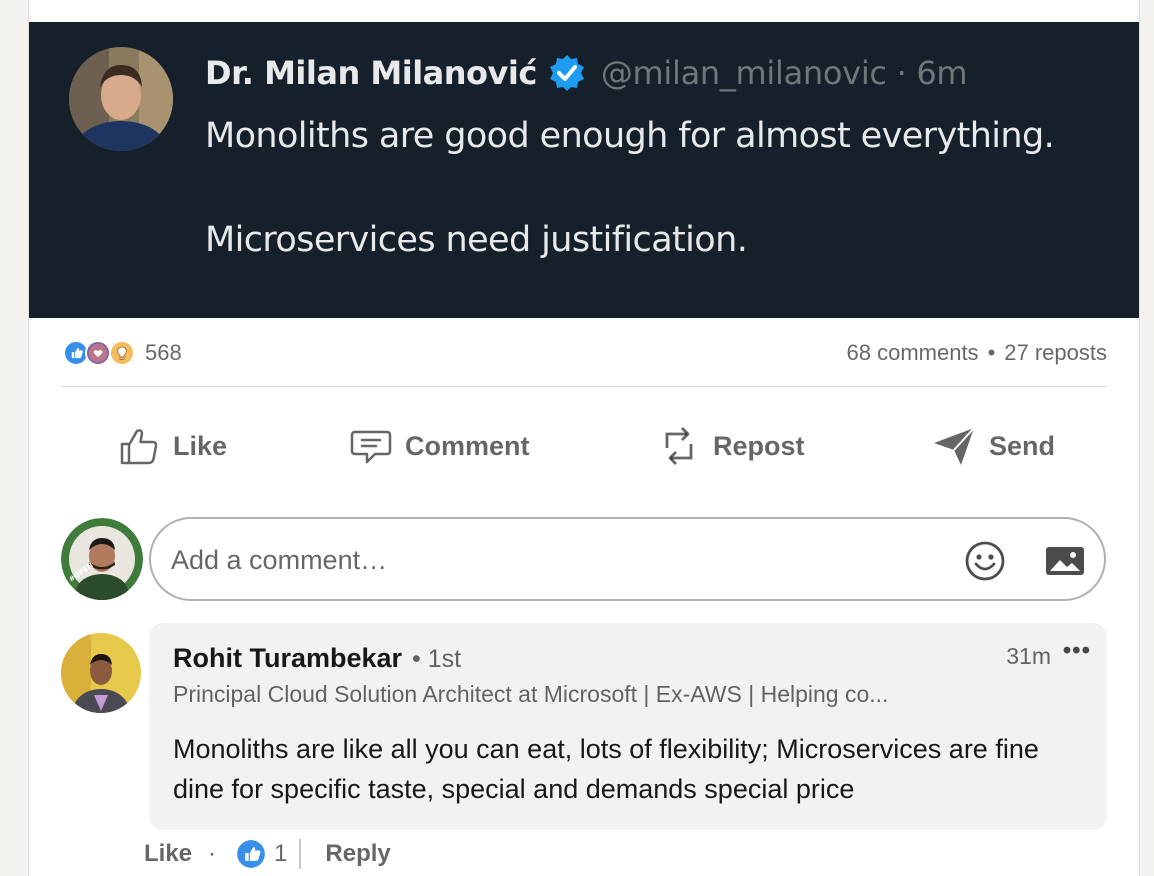  Describe the element at coordinates (121, 99) in the screenshot. I see `tweet-author-avatar` at that location.